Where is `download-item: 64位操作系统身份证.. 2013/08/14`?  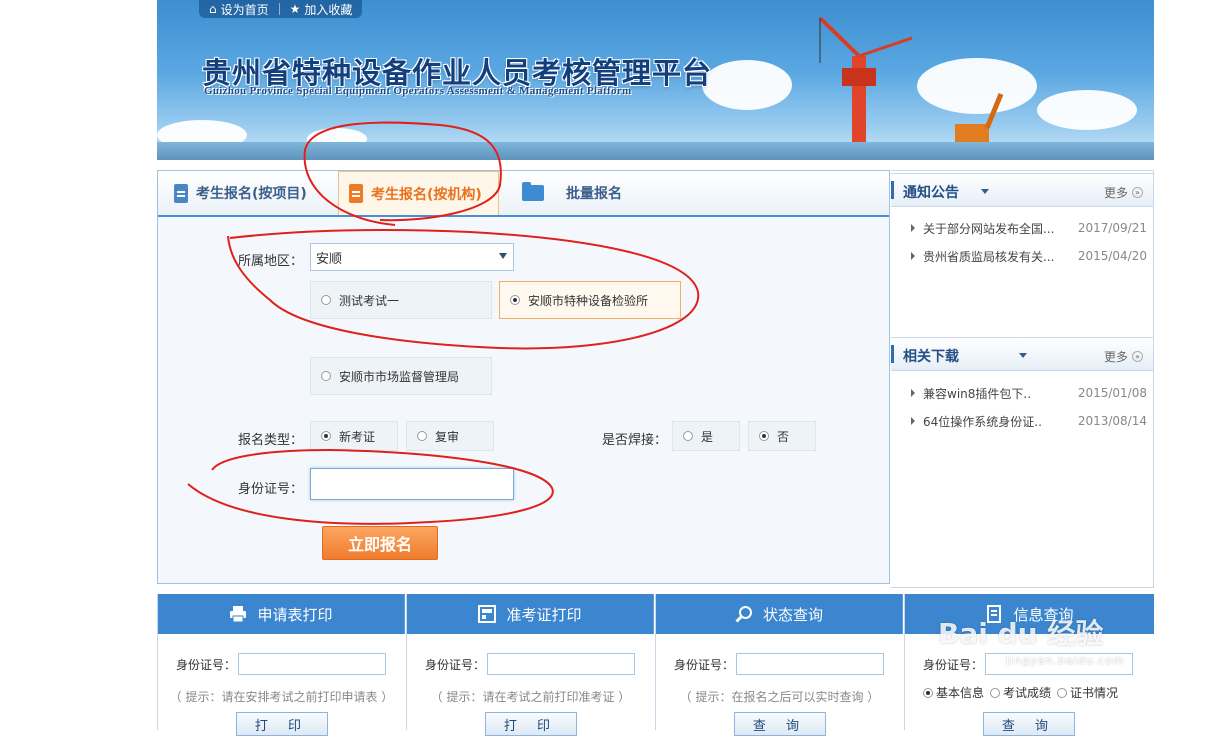
download-item: 64位操作系统身份证.. 2013/08/14 is located at coordinates (1029, 421).